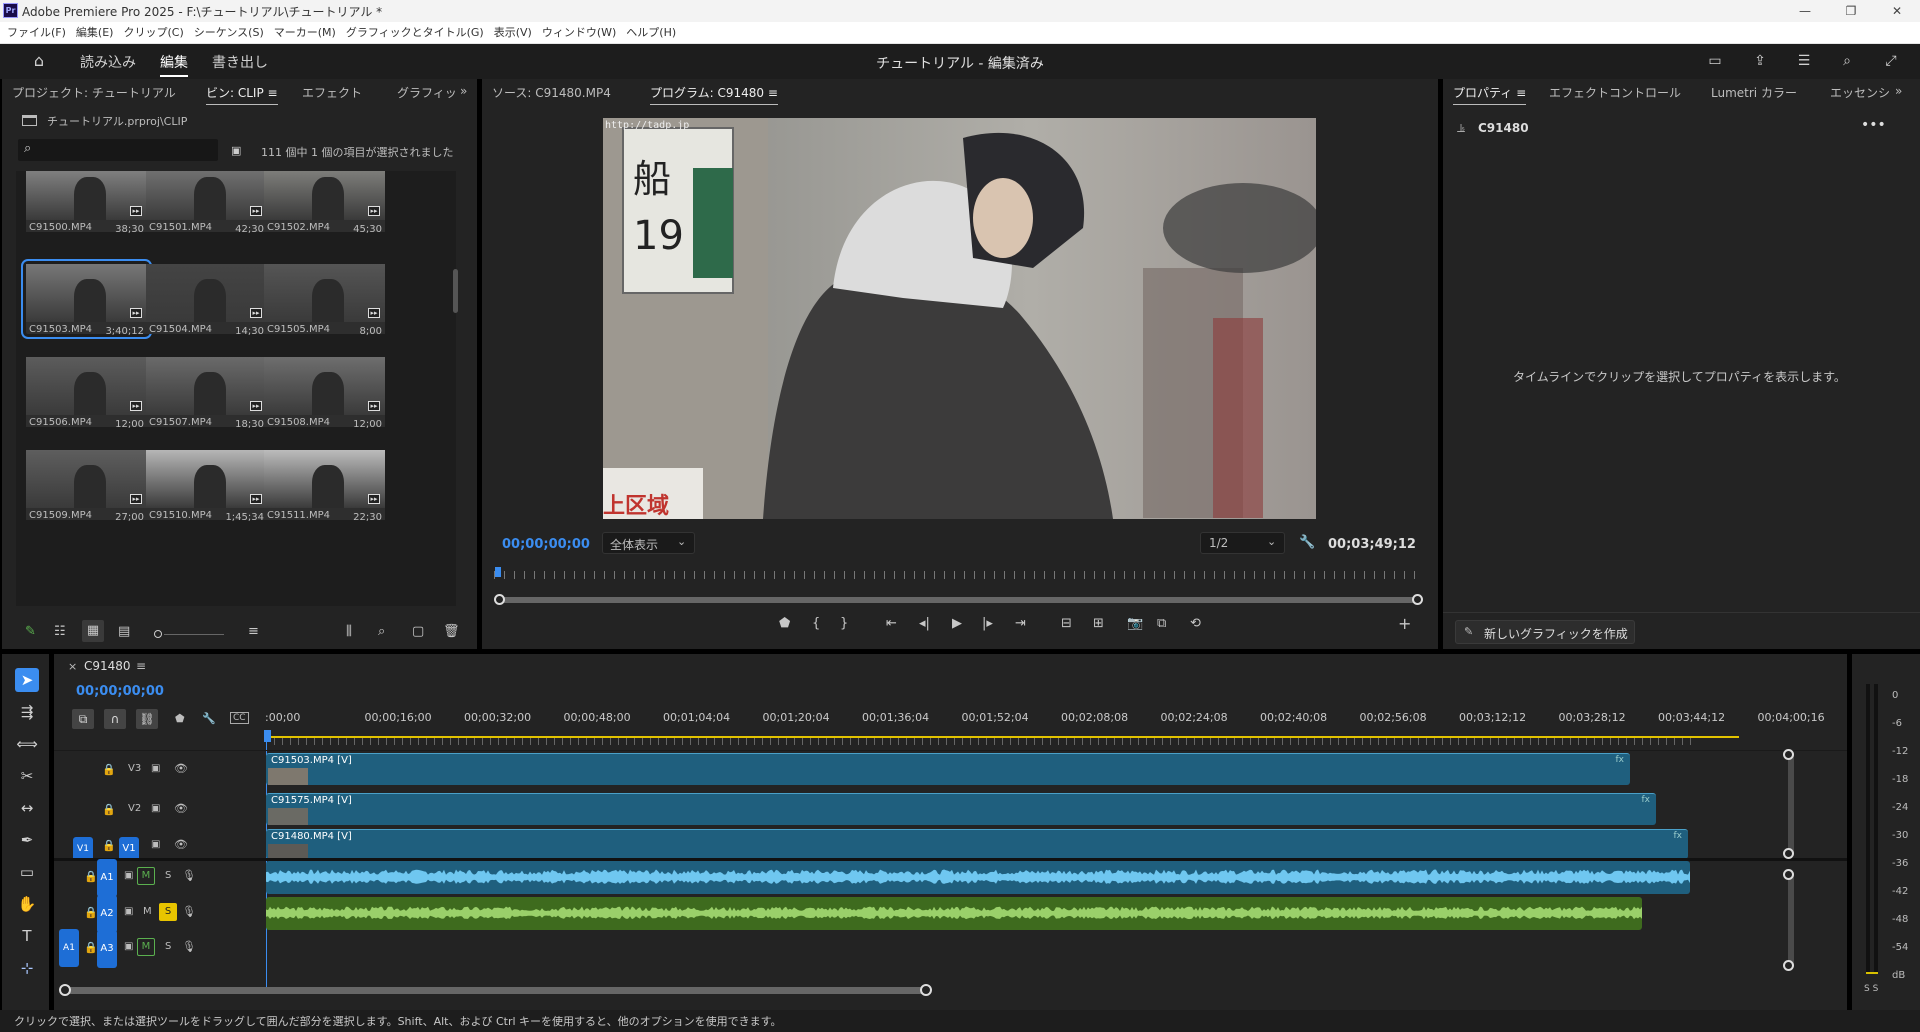 The image size is (1920, 1032). I want to click on new-bin-icon: ▣, so click(236, 150).